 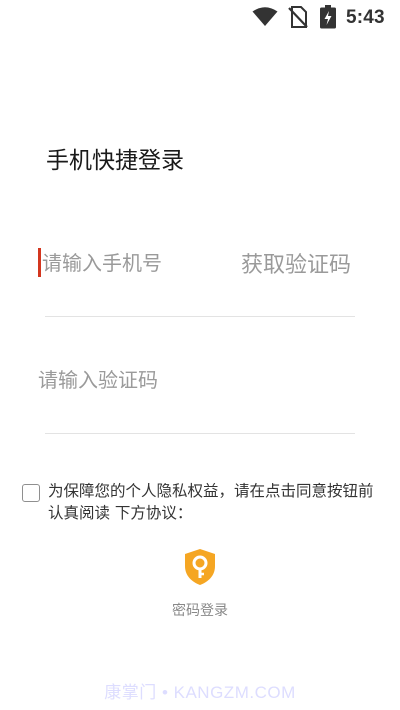 I want to click on agreement-checkbox, so click(x=31, y=493).